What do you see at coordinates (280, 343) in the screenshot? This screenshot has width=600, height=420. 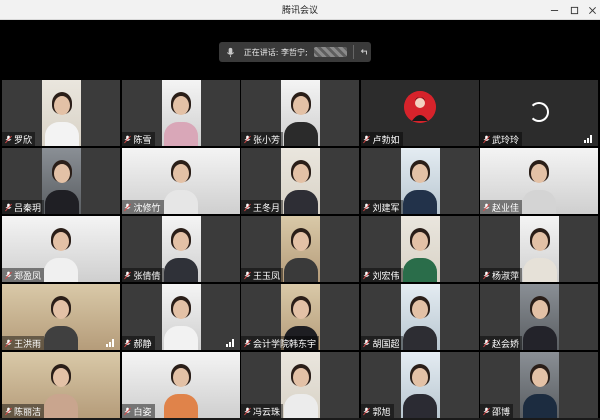 I see `participant-nameplate: 会计学院韩东宇` at bounding box center [280, 343].